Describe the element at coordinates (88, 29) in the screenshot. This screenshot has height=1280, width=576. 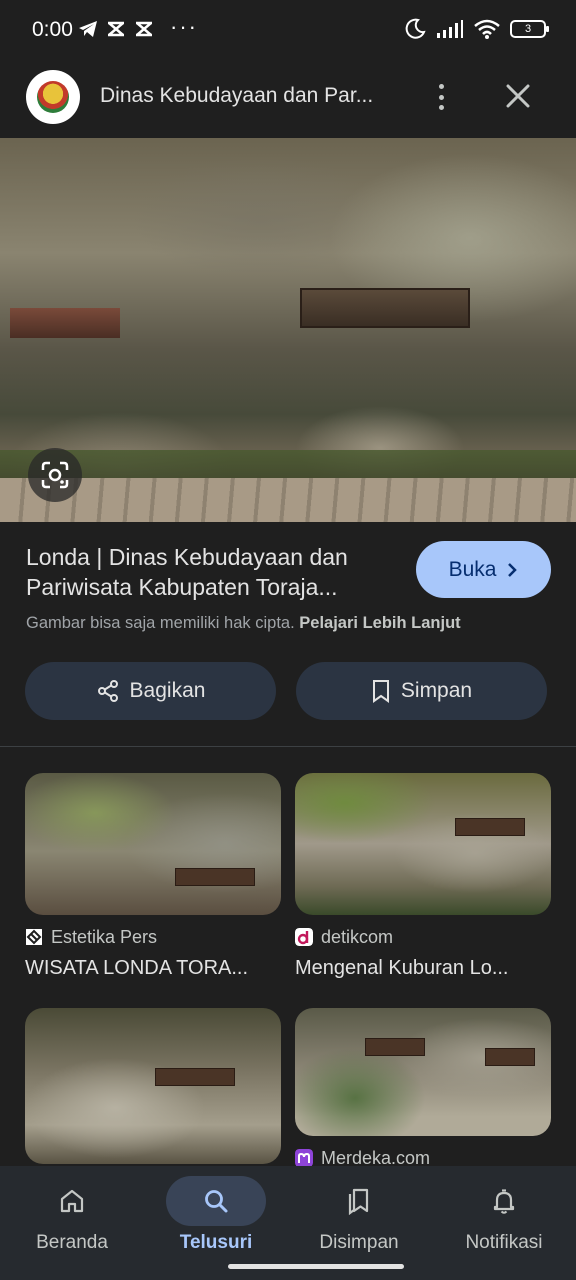
I see `telegram-icon` at that location.